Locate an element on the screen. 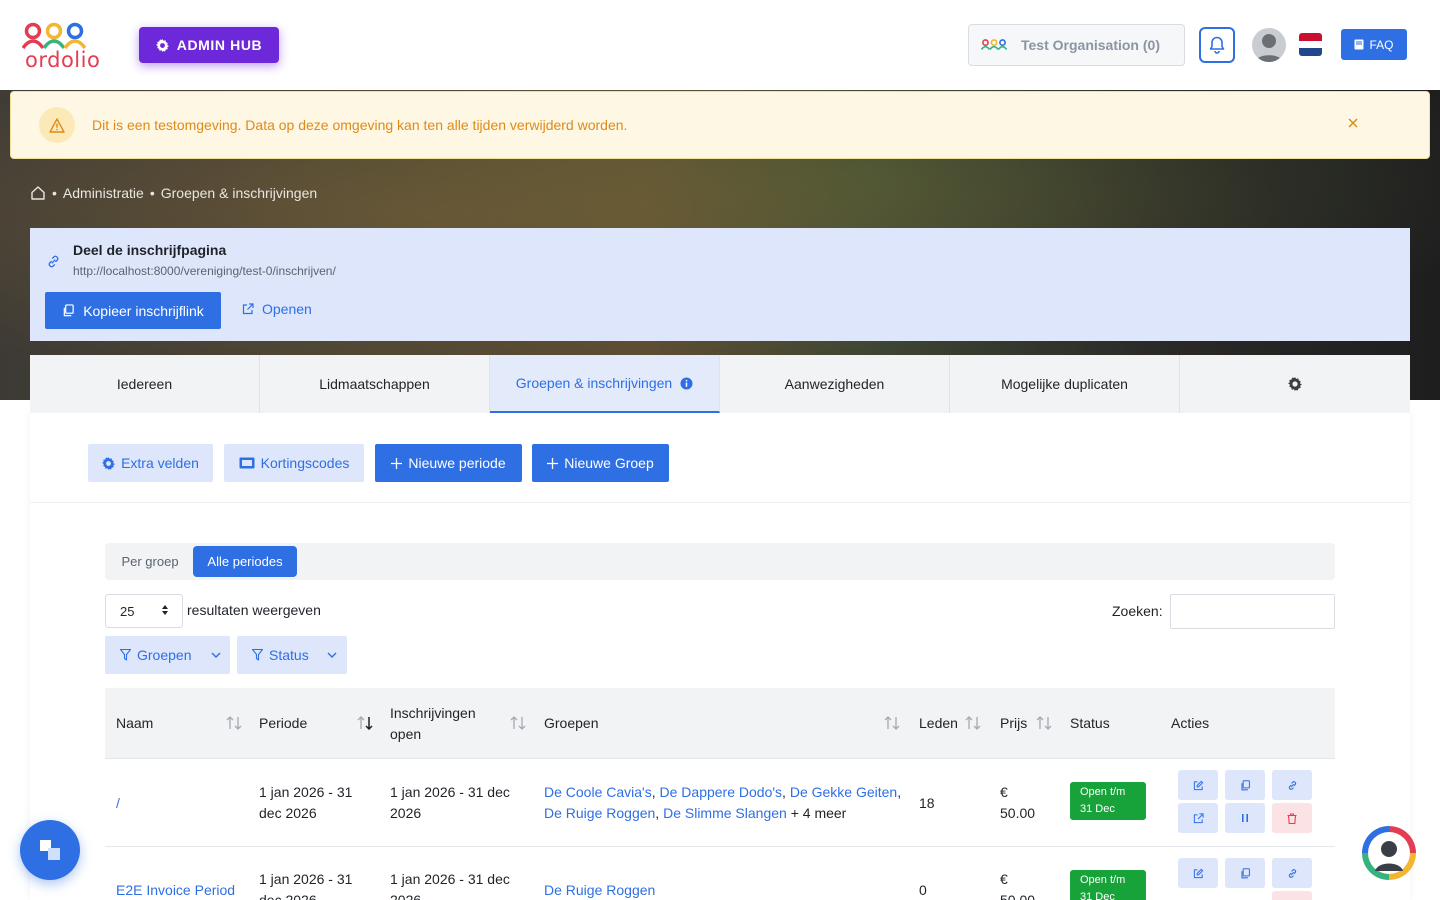  group-link: De Coole Cavia's is located at coordinates (598, 792).